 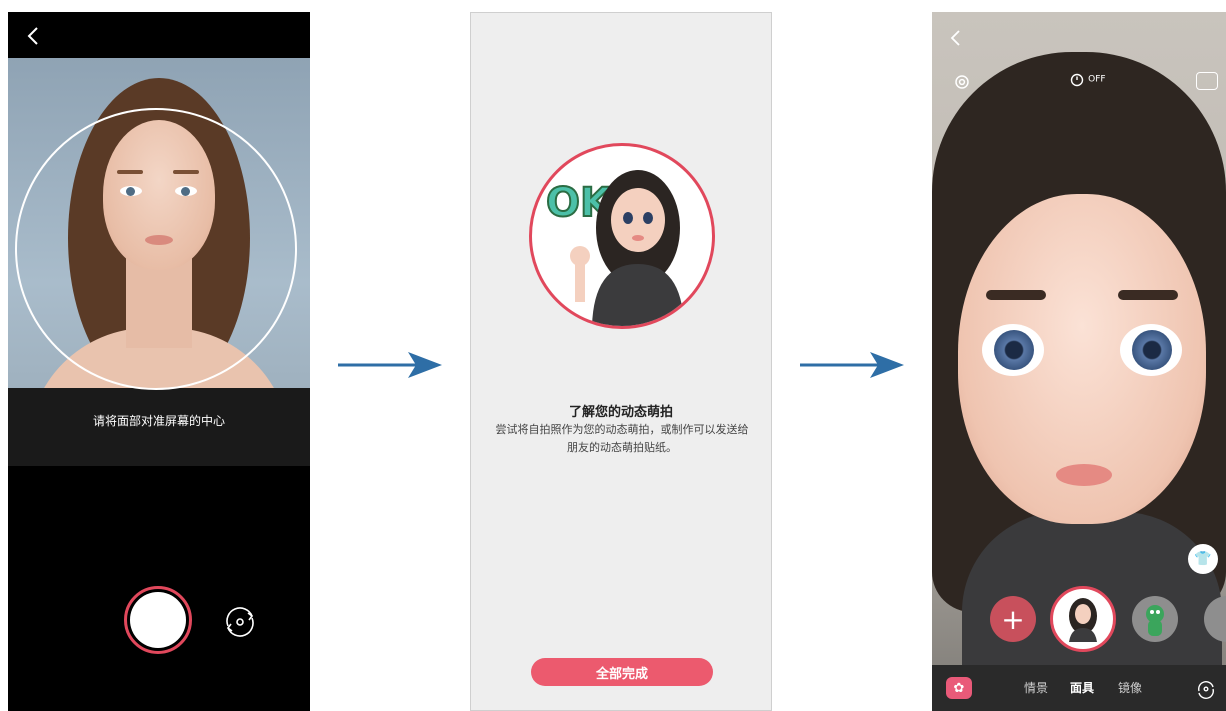 What do you see at coordinates (1013, 619) in the screenshot?
I see `add-avatar-button: +` at bounding box center [1013, 619].